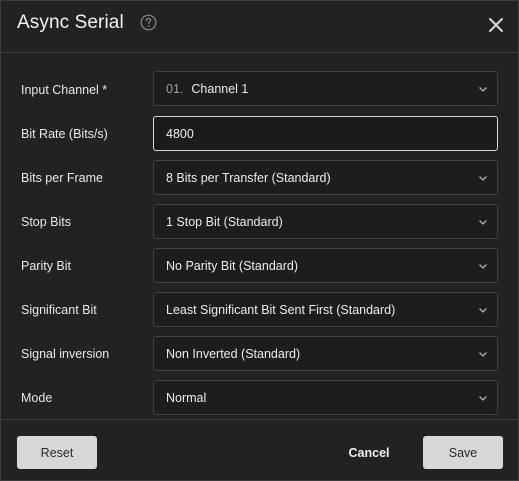 This screenshot has height=481, width=519. What do you see at coordinates (62, 178) in the screenshot?
I see `bits-per-frame-label: Bits per Frame` at bounding box center [62, 178].